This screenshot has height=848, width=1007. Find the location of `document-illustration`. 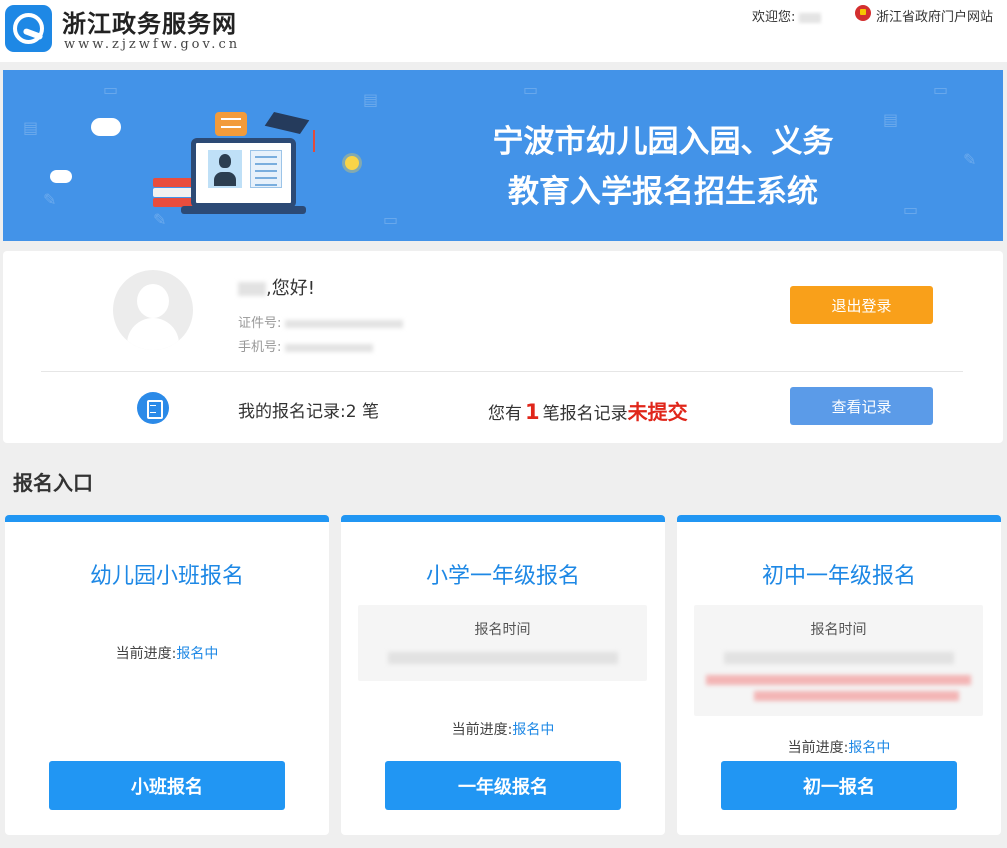

document-illustration is located at coordinates (266, 169).